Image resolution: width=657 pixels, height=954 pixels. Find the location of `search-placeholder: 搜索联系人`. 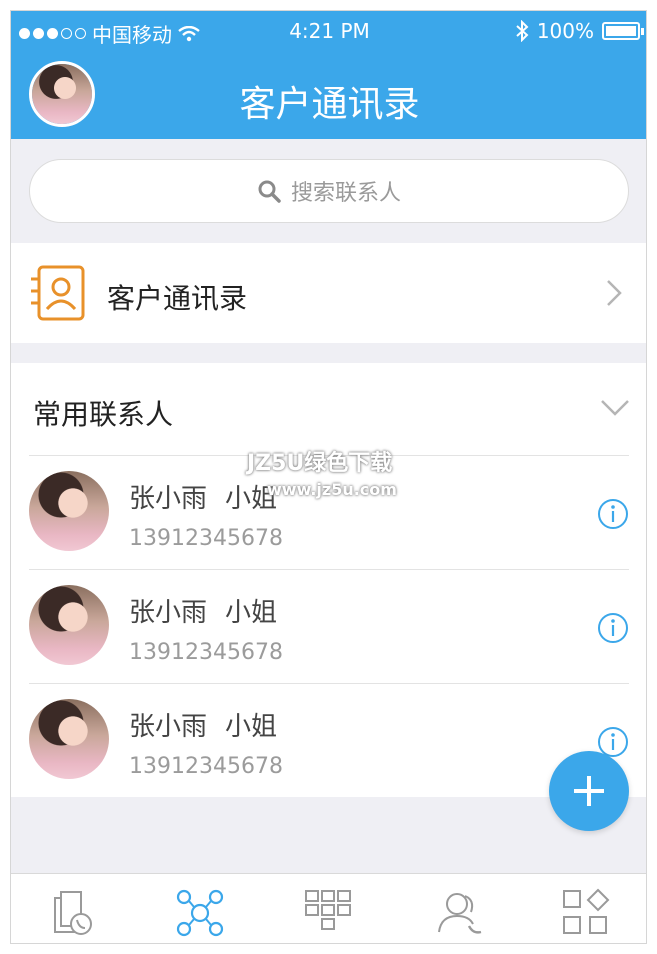

search-placeholder: 搜索联系人 is located at coordinates (345, 193).